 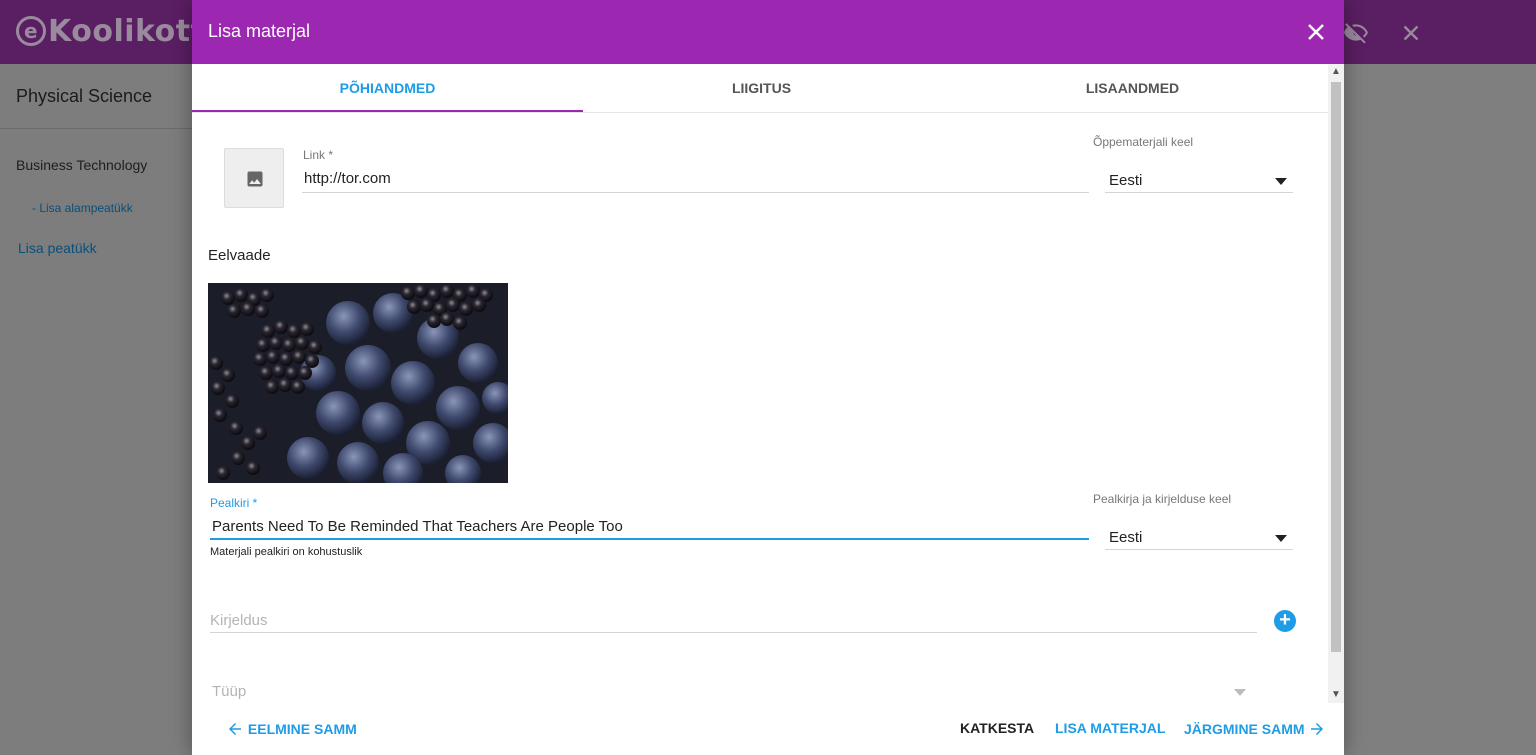 I want to click on berries-photo, so click(x=358, y=383).